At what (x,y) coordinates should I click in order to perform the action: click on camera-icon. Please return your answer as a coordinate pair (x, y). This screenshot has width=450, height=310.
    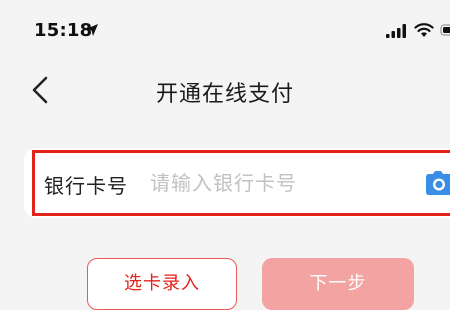
    Looking at the image, I should click on (436, 183).